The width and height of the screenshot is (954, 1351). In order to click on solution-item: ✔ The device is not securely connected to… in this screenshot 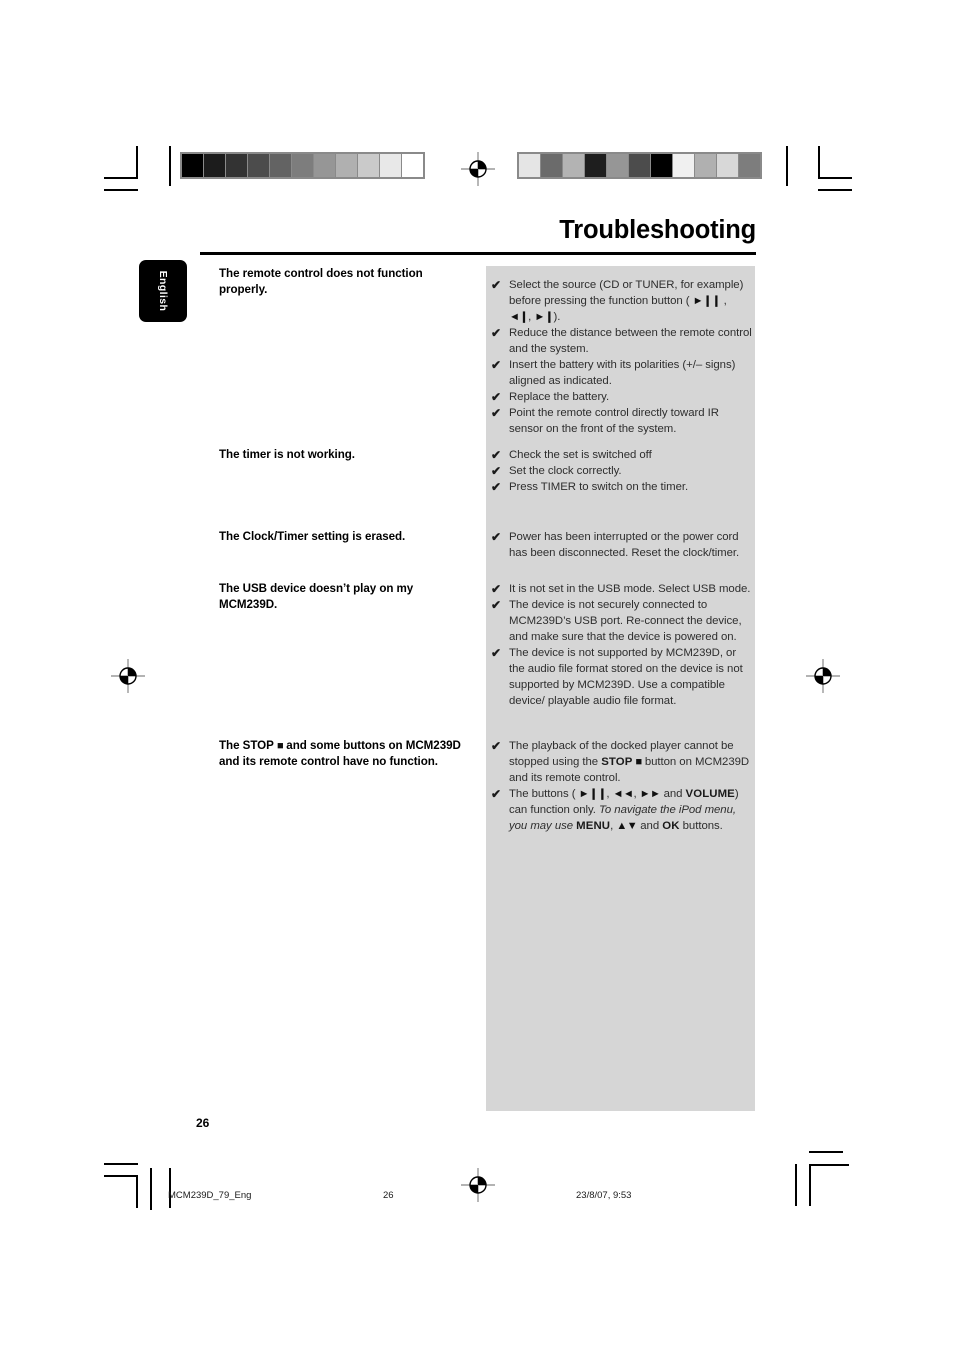, I will do `click(620, 621)`.